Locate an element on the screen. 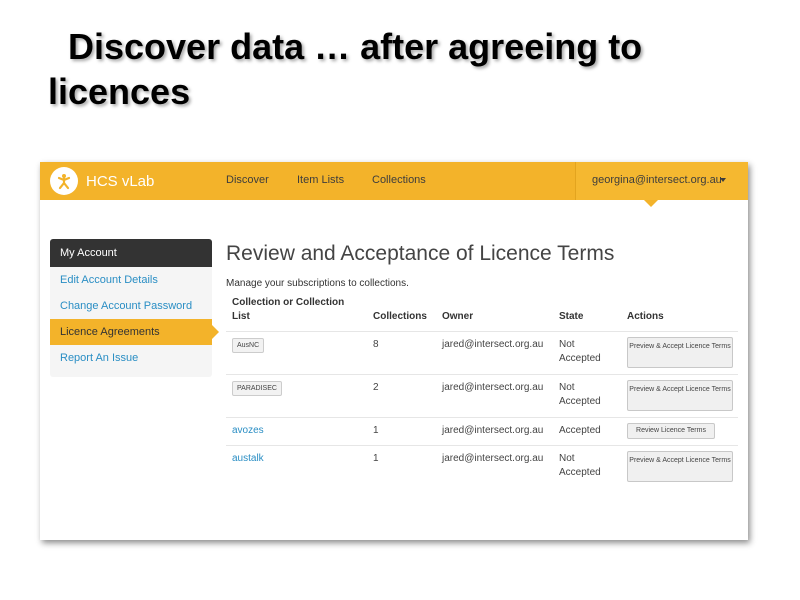  sidebar-item-change-password: Change Account Password is located at coordinates (131, 306).